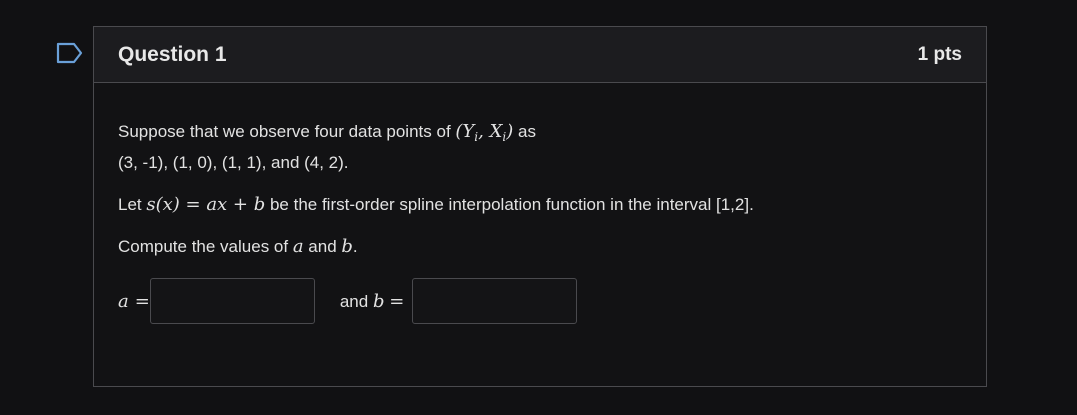 The image size is (1077, 415). What do you see at coordinates (939, 54) in the screenshot?
I see `question-points: 1 pts` at bounding box center [939, 54].